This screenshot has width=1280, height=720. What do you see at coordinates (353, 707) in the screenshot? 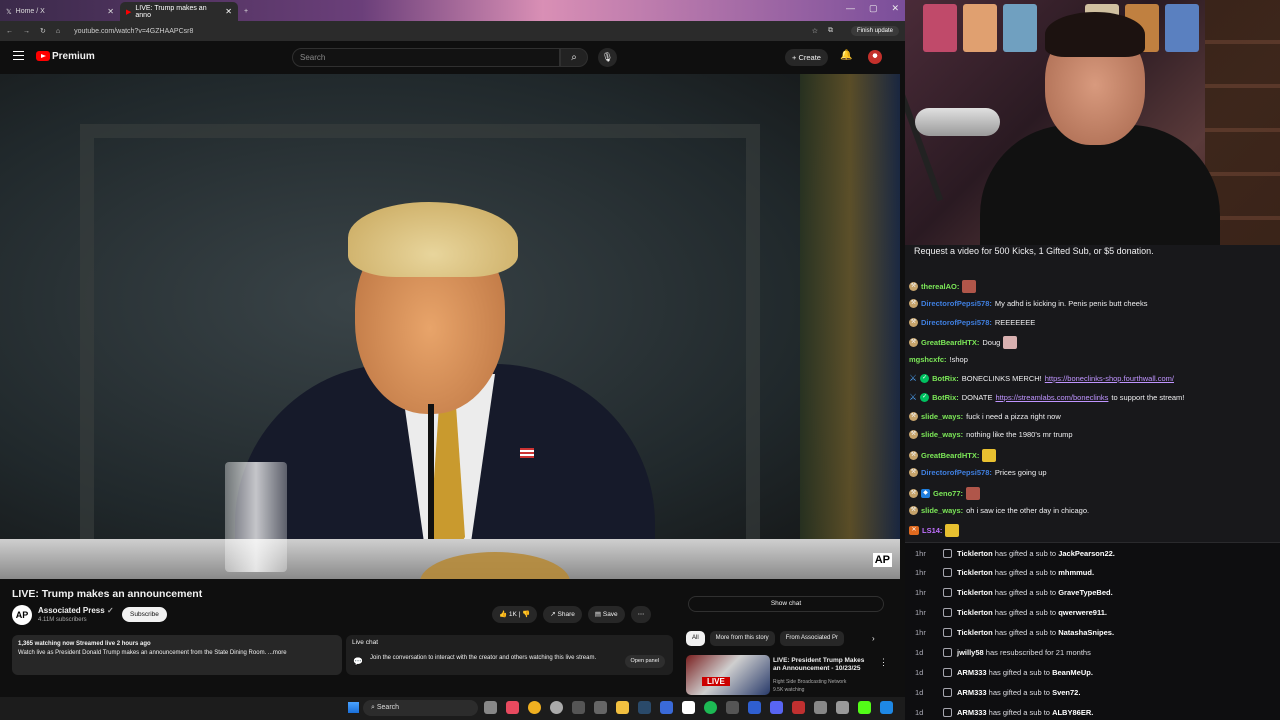
I see `windows-start-icon` at bounding box center [353, 707].